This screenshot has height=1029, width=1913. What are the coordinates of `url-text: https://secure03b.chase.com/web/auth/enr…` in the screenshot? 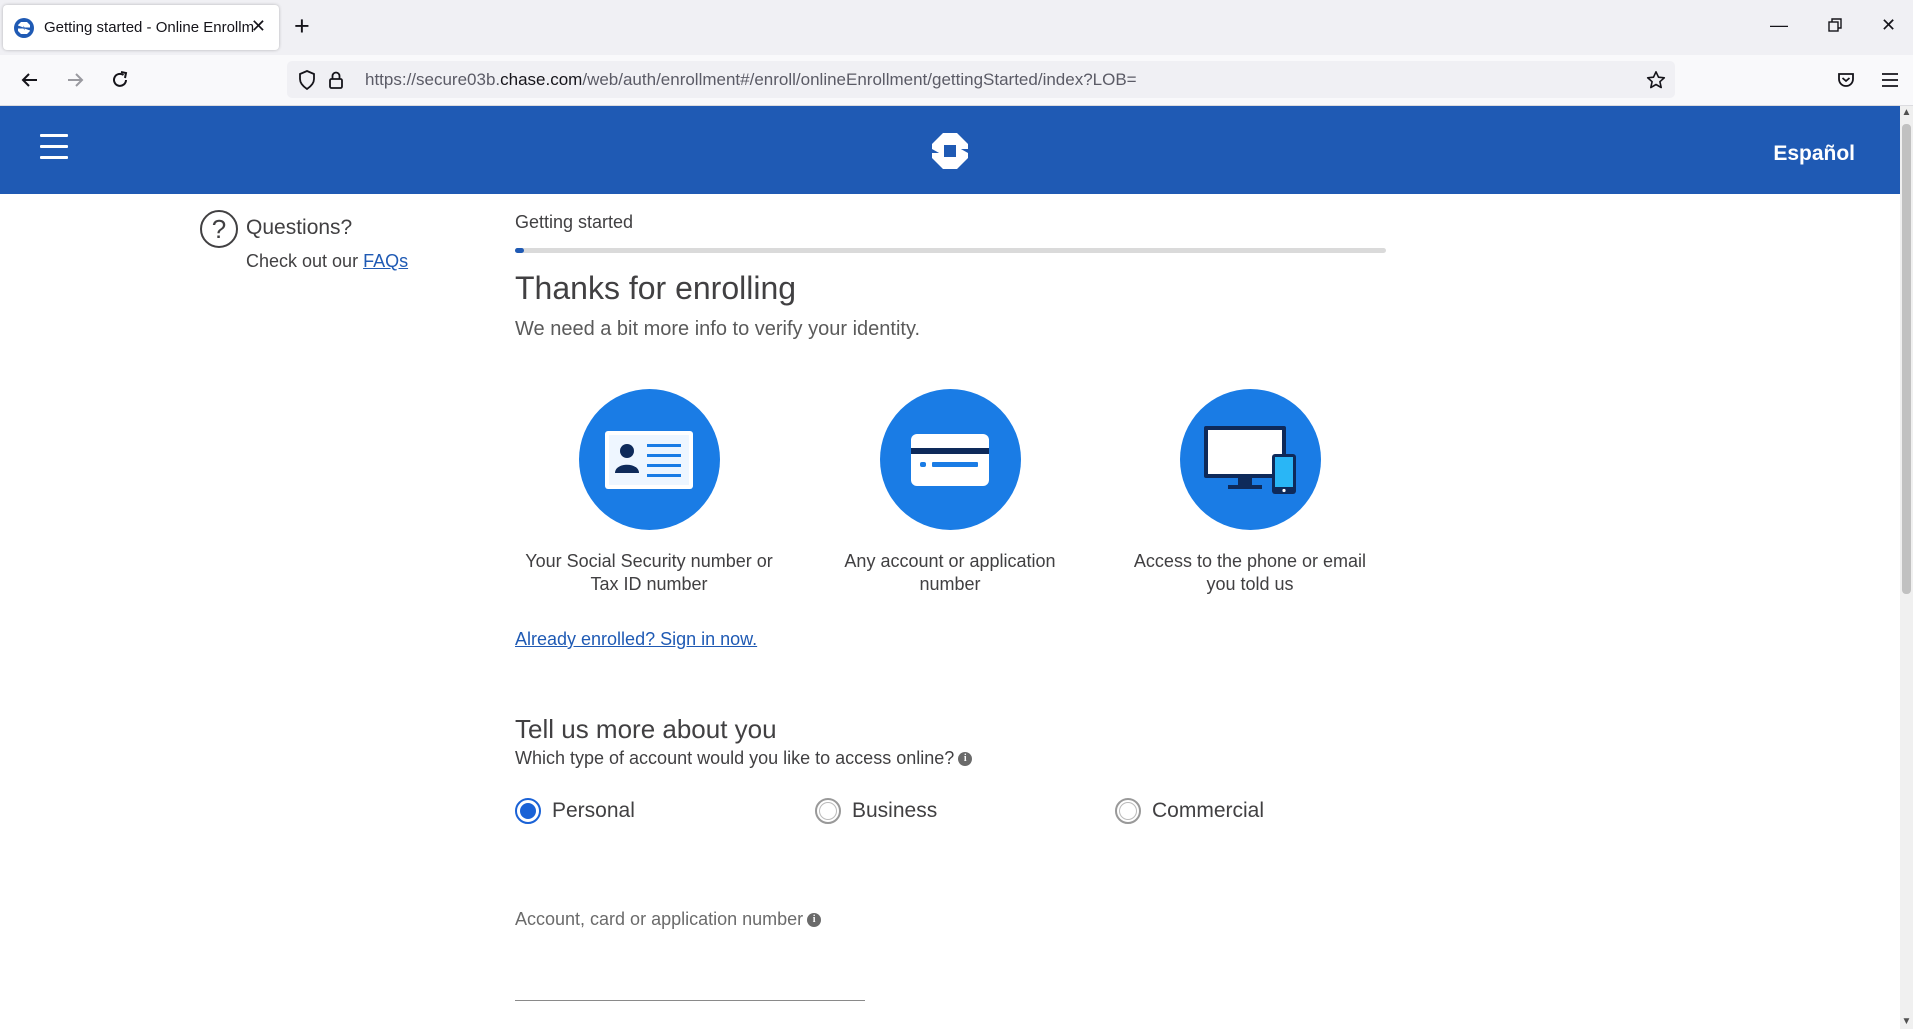 It's located at (751, 80).